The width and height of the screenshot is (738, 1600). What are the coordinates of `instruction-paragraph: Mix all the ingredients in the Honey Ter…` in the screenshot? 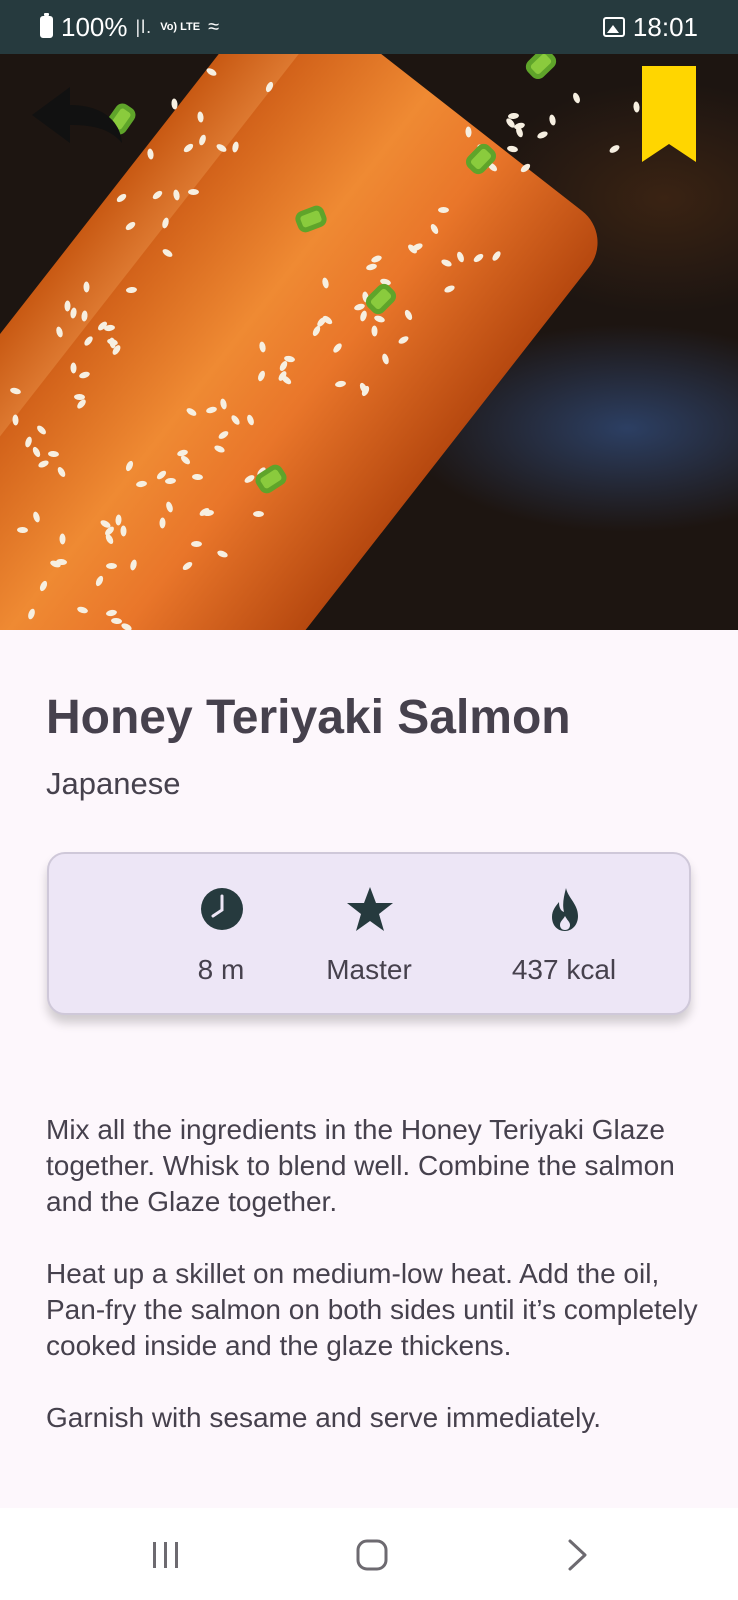 It's located at (360, 1165).